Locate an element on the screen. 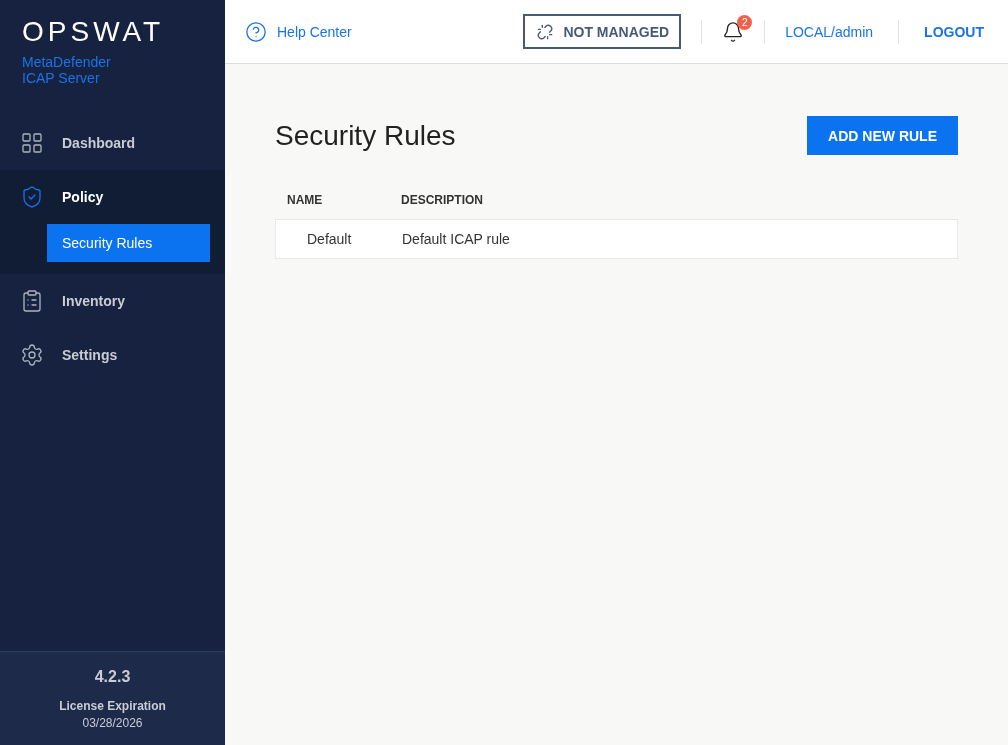 Image resolution: width=1008 pixels, height=745 pixels. license-date: 03/28/2026 is located at coordinates (112, 723).